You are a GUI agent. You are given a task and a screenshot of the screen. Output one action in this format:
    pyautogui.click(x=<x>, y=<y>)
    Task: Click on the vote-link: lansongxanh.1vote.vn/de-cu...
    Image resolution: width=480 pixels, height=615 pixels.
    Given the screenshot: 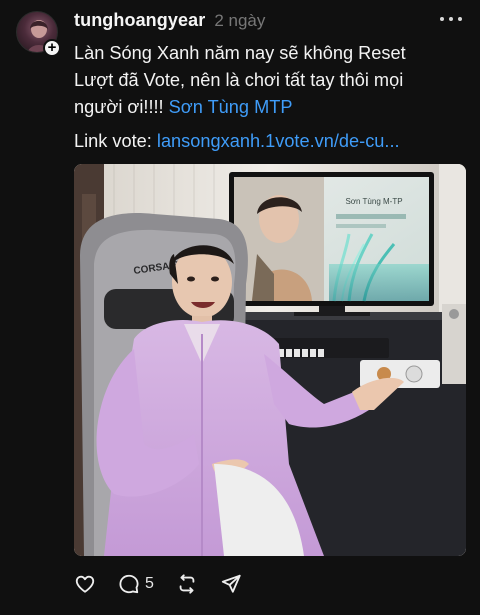 What is the action you would take?
    pyautogui.click(x=278, y=141)
    